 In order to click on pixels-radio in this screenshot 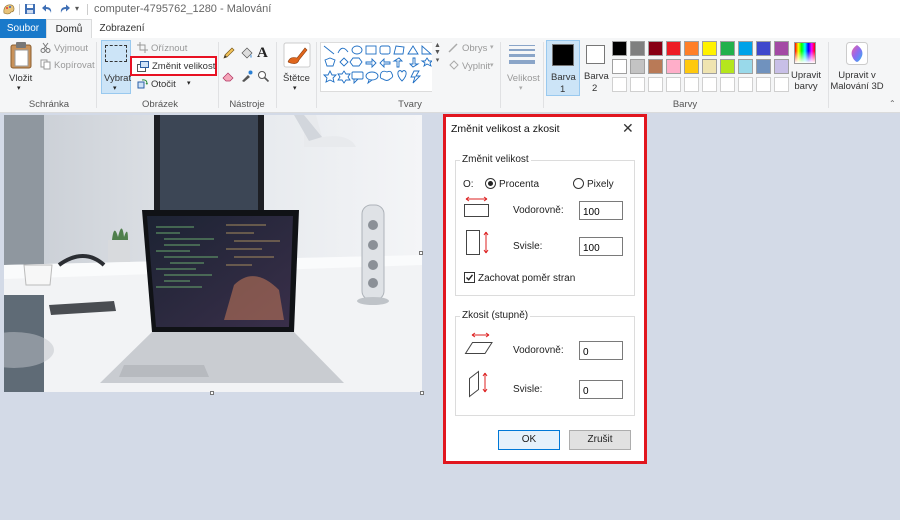, I will do `click(578, 183)`.